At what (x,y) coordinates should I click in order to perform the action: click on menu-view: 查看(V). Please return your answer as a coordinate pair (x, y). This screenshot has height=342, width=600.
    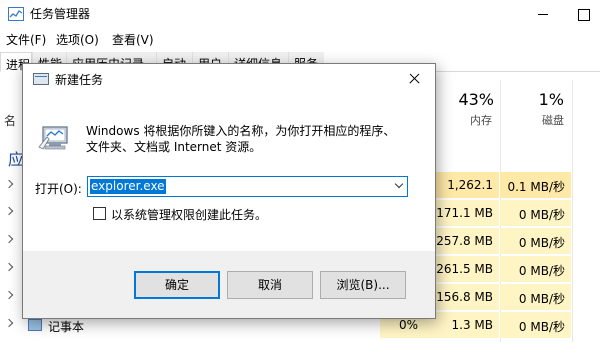
    Looking at the image, I should click on (133, 39).